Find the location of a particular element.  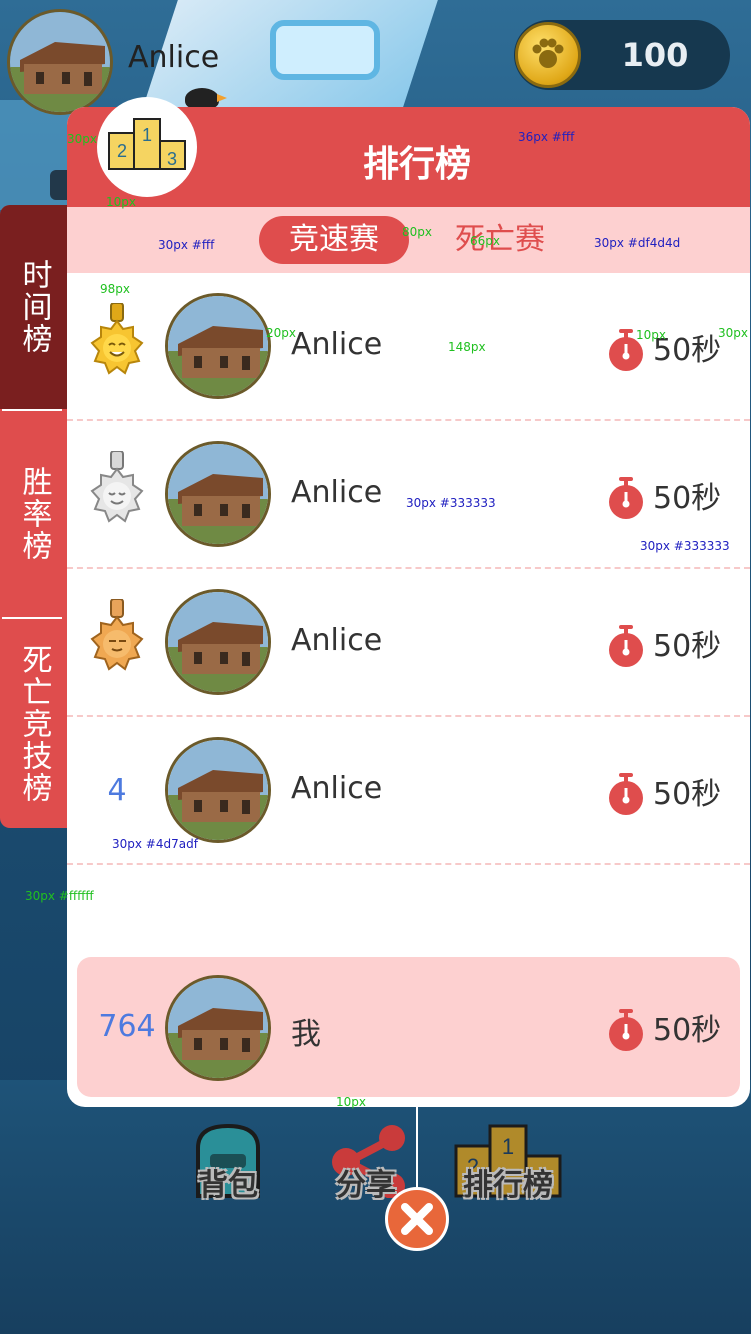

nav-label: 排行榜 is located at coordinates (508, 1185).